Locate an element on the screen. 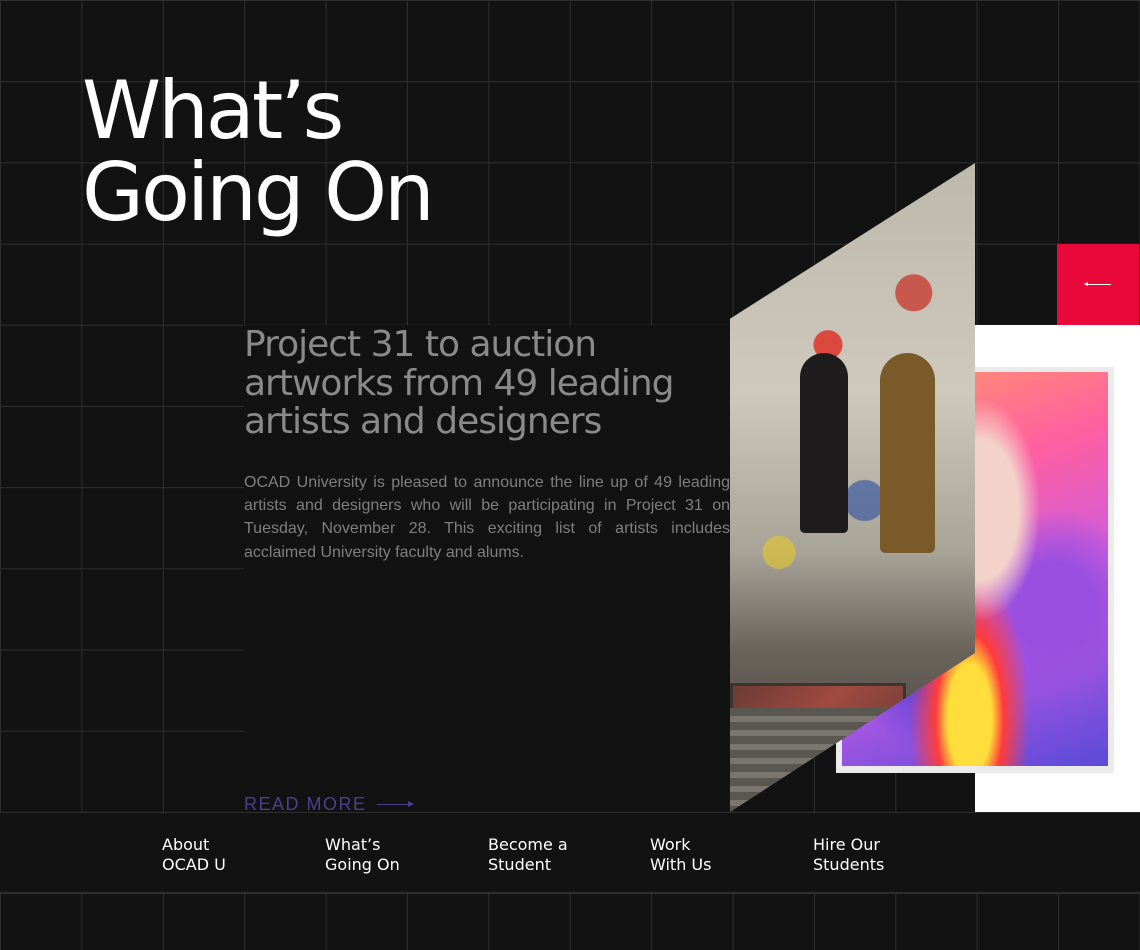  slider-prev-button is located at coordinates (1098, 284).